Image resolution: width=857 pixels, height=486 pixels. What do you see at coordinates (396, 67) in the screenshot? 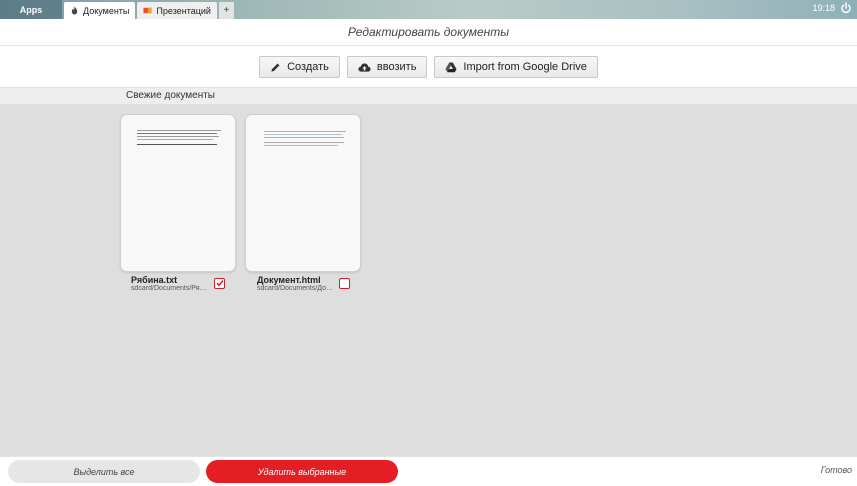
I see `import-button-label: ввозить` at bounding box center [396, 67].